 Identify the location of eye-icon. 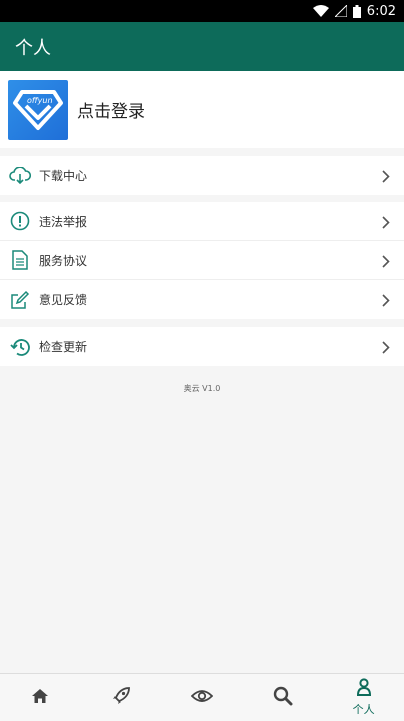
(202, 697).